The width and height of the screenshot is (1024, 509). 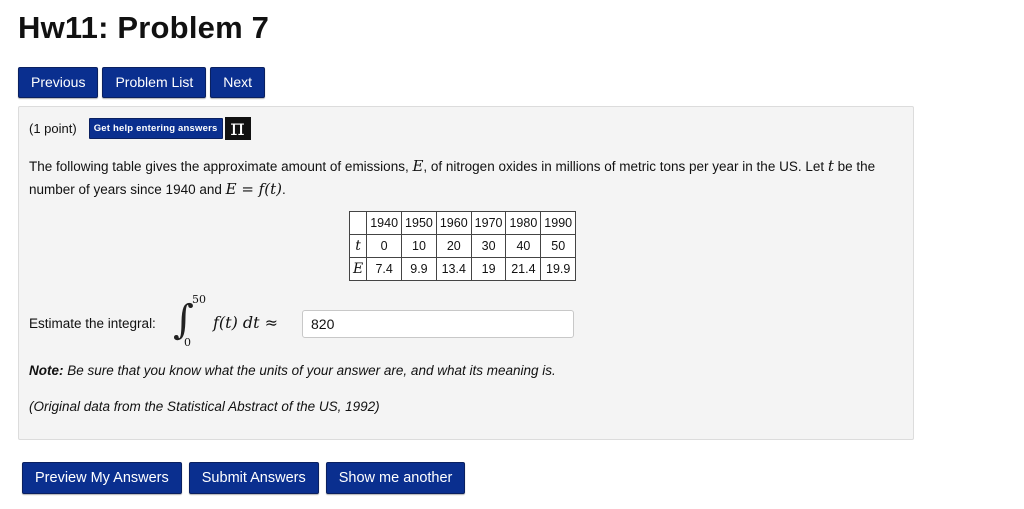 I want to click on table-cell: 21.4, so click(x=523, y=269).